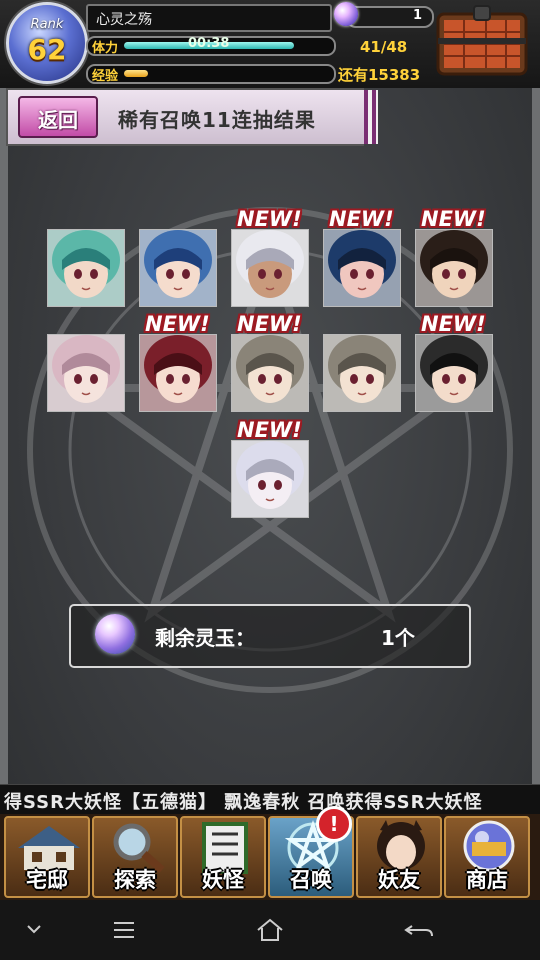 This screenshot has width=540, height=960. Describe the element at coordinates (205, 638) in the screenshot. I see `remaining-label: 剩余灵玉：` at that location.